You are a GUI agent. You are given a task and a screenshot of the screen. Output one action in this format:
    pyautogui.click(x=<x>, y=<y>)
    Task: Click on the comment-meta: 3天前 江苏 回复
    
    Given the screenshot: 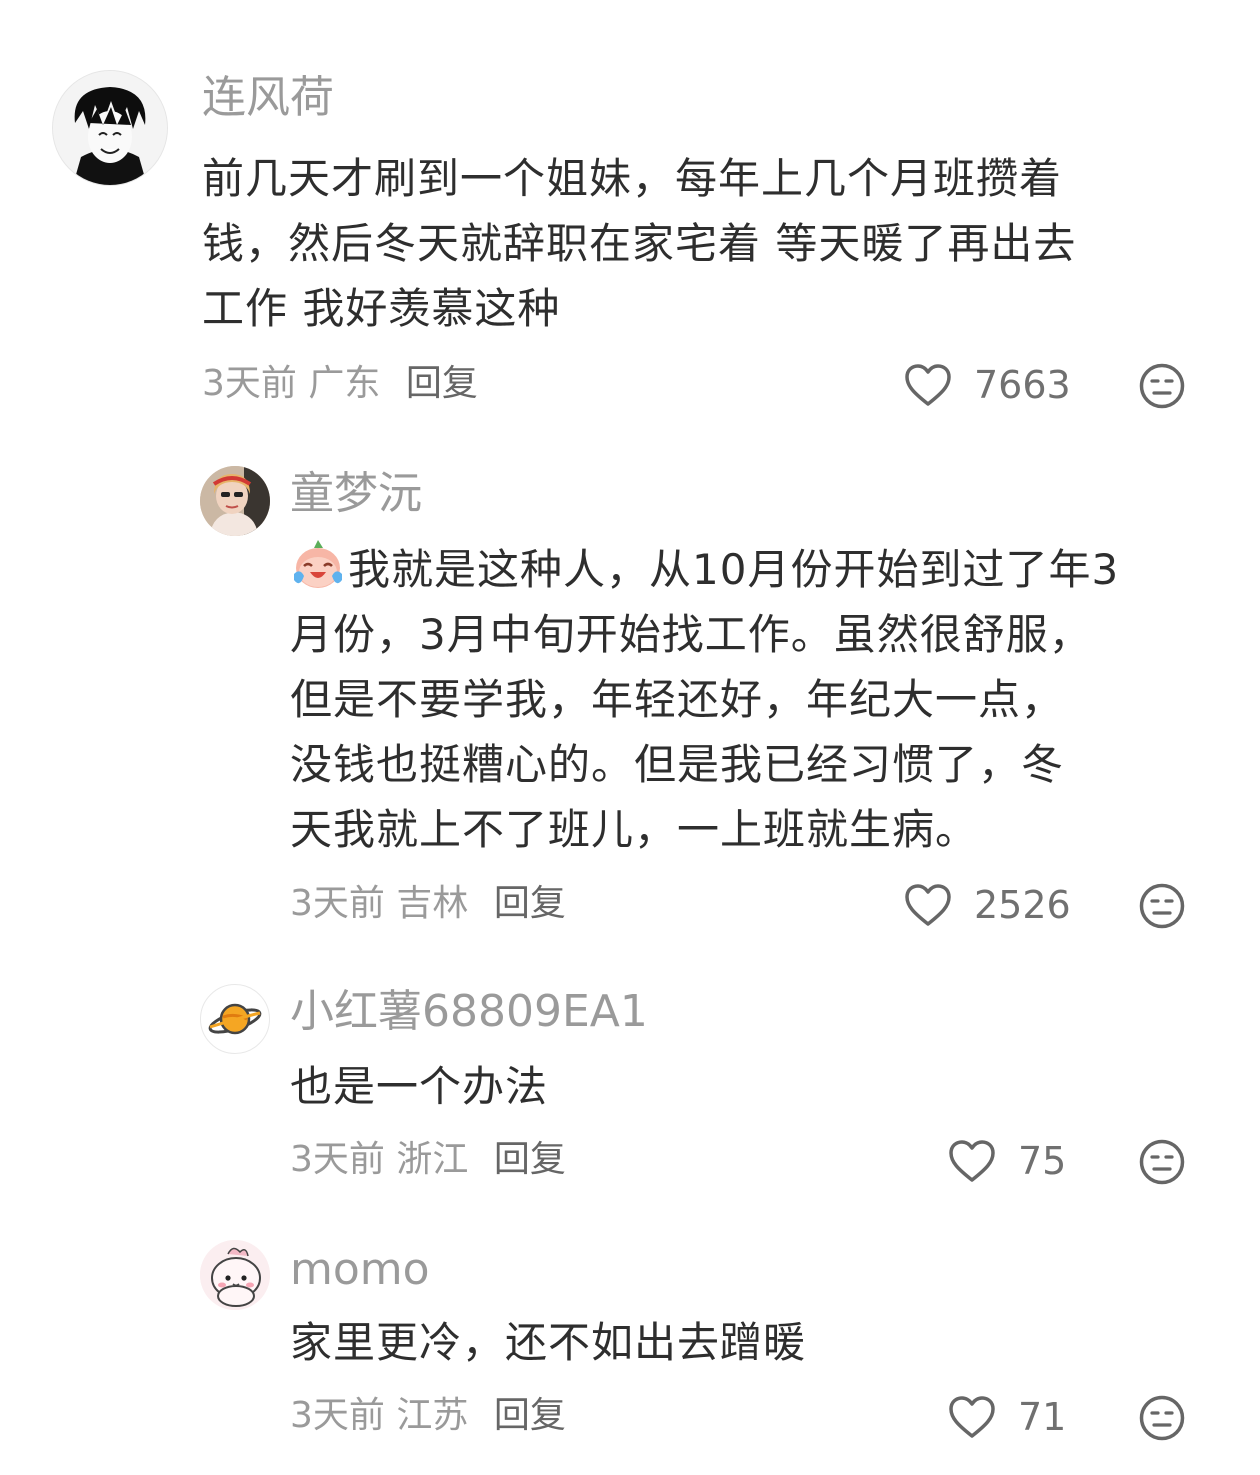 What is the action you would take?
    pyautogui.click(x=428, y=1416)
    